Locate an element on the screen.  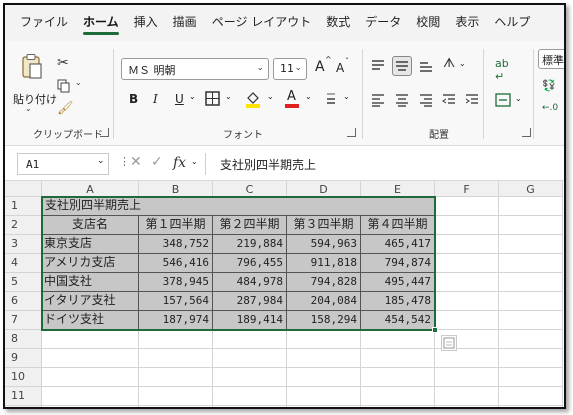
sales-value-cell: 157,564 is located at coordinates (176, 301).